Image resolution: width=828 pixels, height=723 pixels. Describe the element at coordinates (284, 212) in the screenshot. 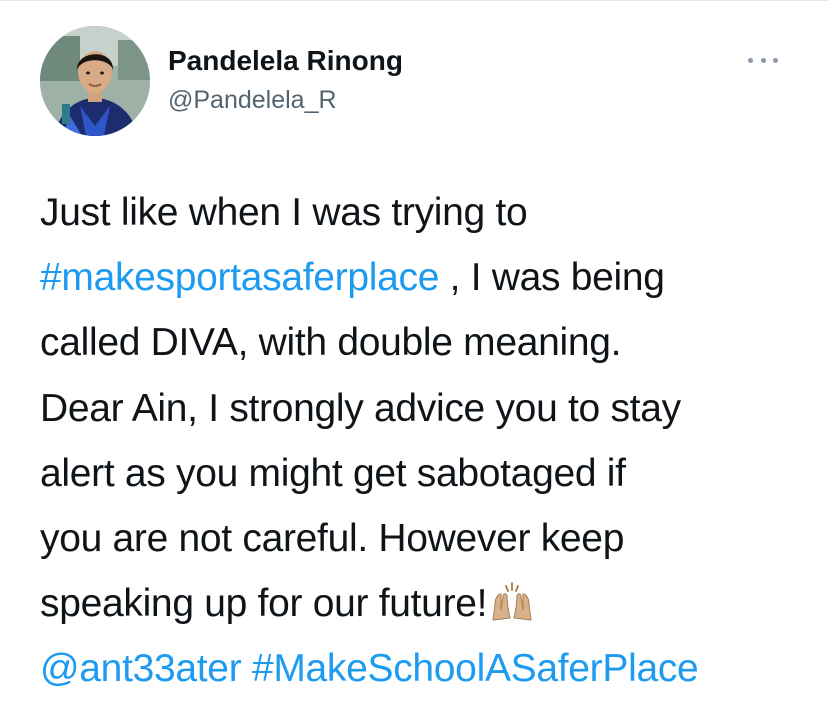

I see `tweet-text-segment: Just like when I was trying to` at that location.